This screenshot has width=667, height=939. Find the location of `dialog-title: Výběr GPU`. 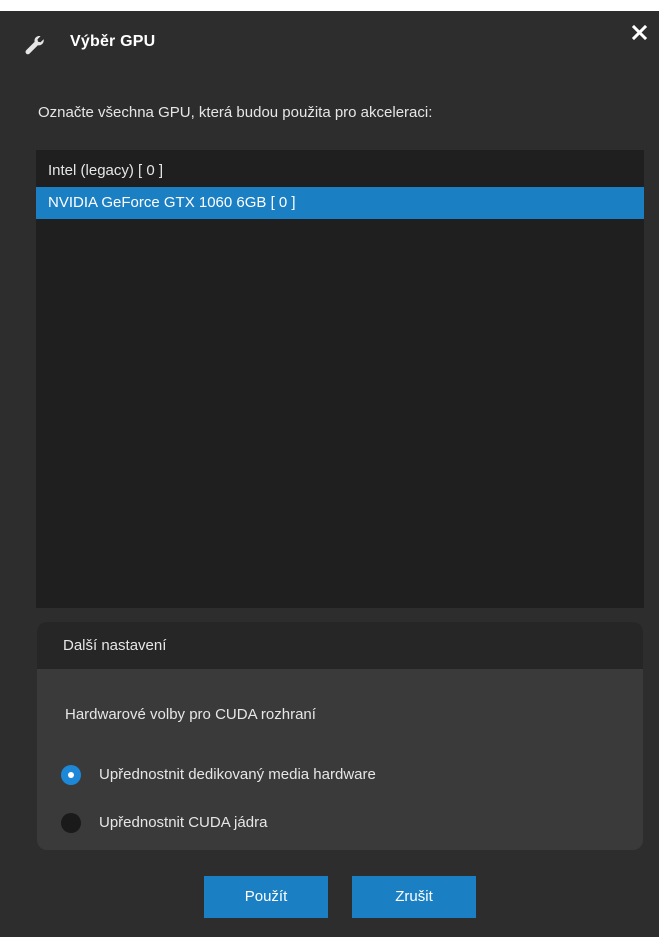

dialog-title: Výběr GPU is located at coordinates (113, 41).